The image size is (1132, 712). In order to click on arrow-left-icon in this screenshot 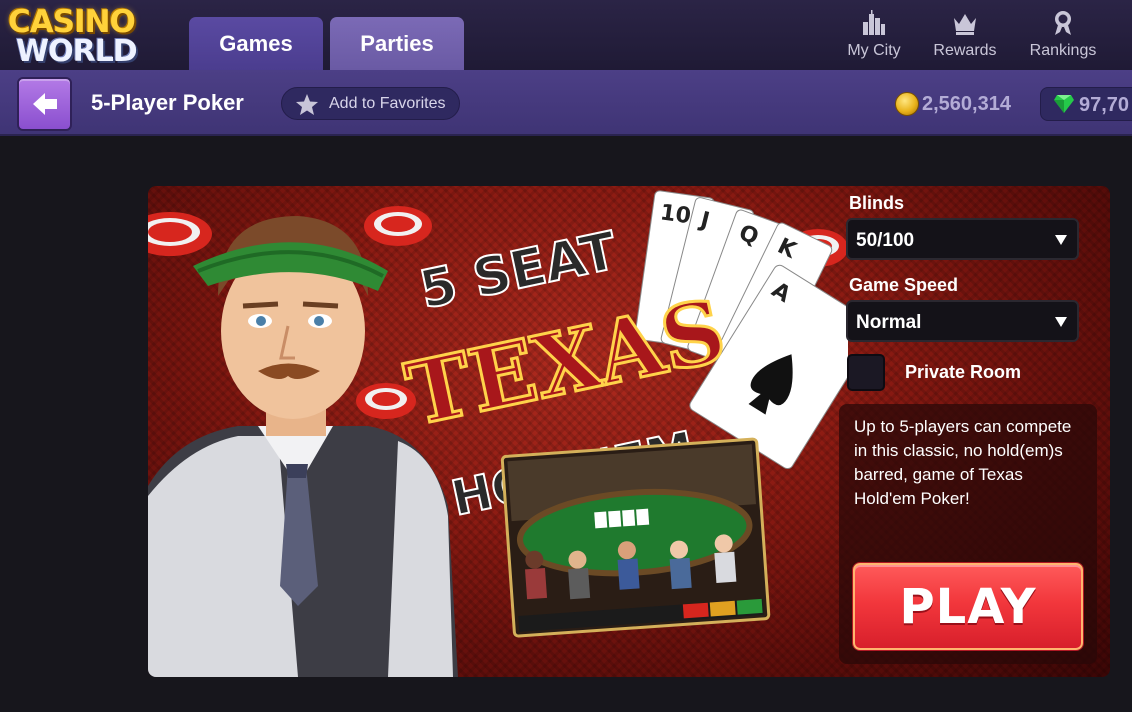, I will do `click(45, 104)`.